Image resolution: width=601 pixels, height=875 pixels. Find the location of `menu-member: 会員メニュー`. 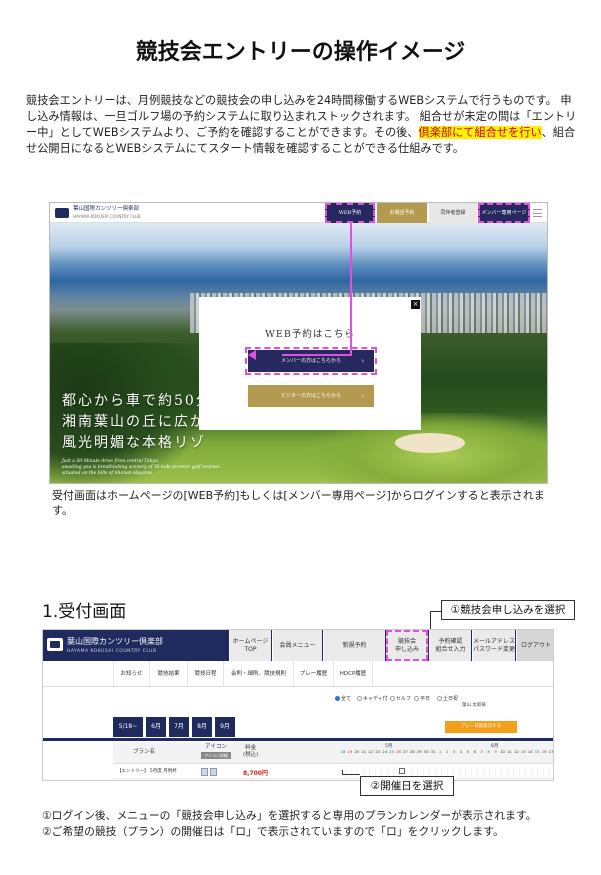

menu-member: 会員メニュー is located at coordinates (297, 645).